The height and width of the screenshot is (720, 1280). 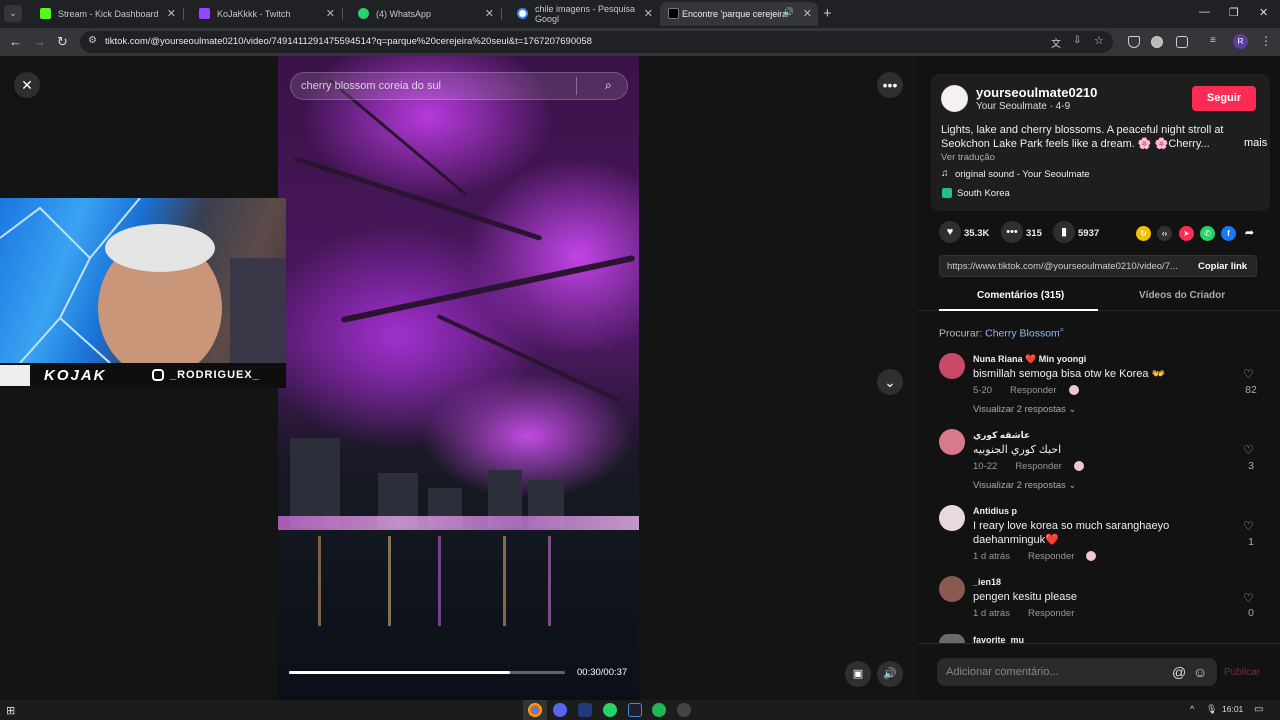 I want to click on discord-taskbar-icon, so click(x=560, y=710).